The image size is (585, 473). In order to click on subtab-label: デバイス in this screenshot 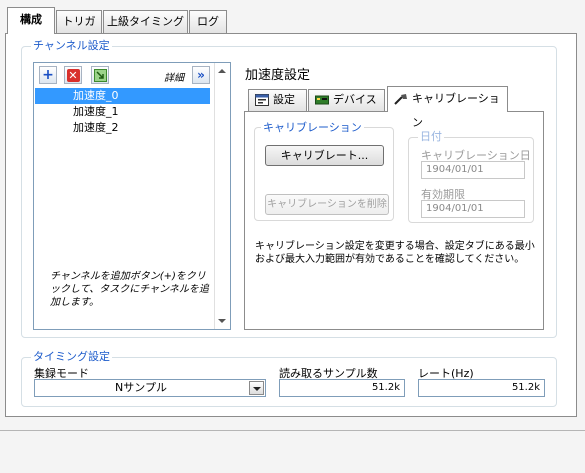, I will do `click(355, 99)`.